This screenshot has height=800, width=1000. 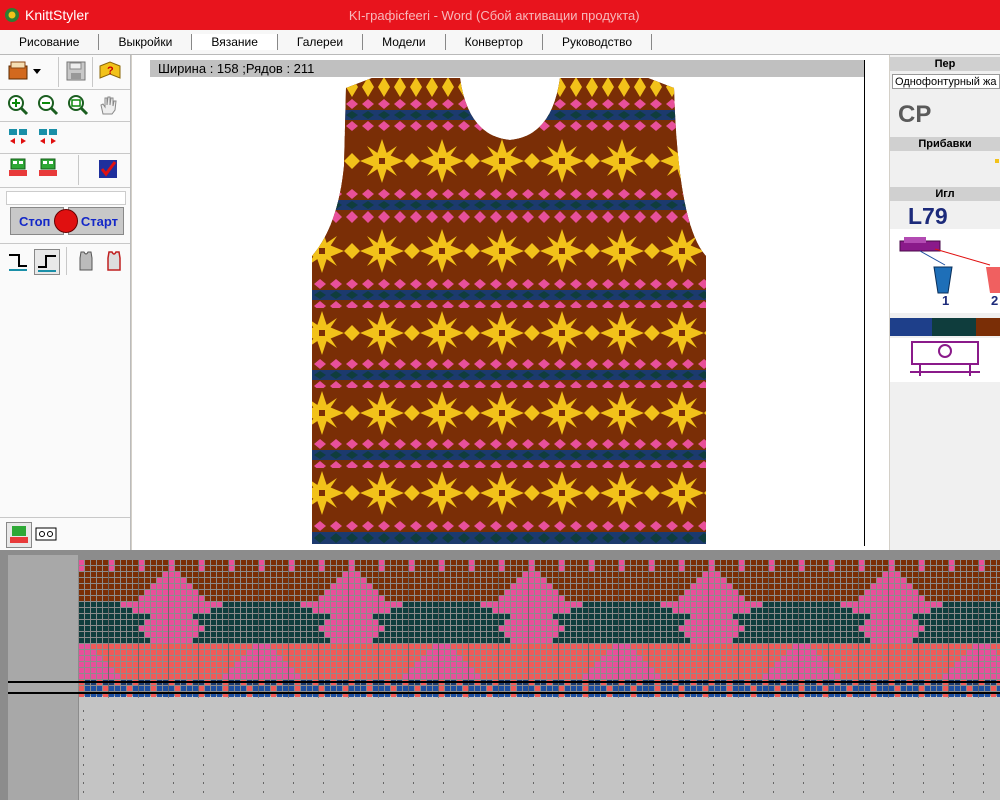 I want to click on knitting-machine-small-icon, so click(x=19, y=534).